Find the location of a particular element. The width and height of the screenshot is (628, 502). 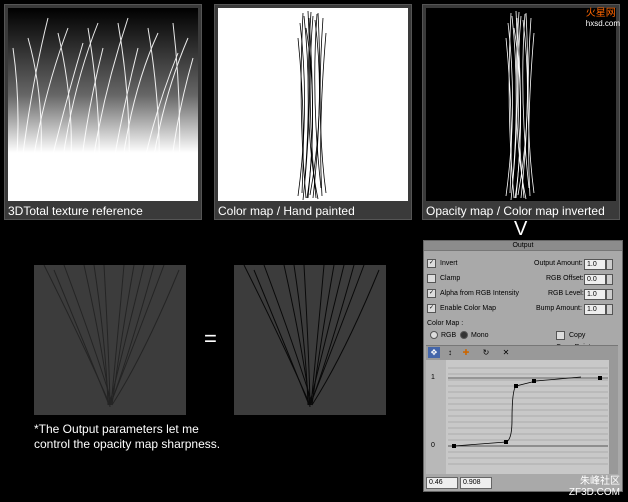

rgb-level-label: RGB Level: is located at coordinates (566, 293).